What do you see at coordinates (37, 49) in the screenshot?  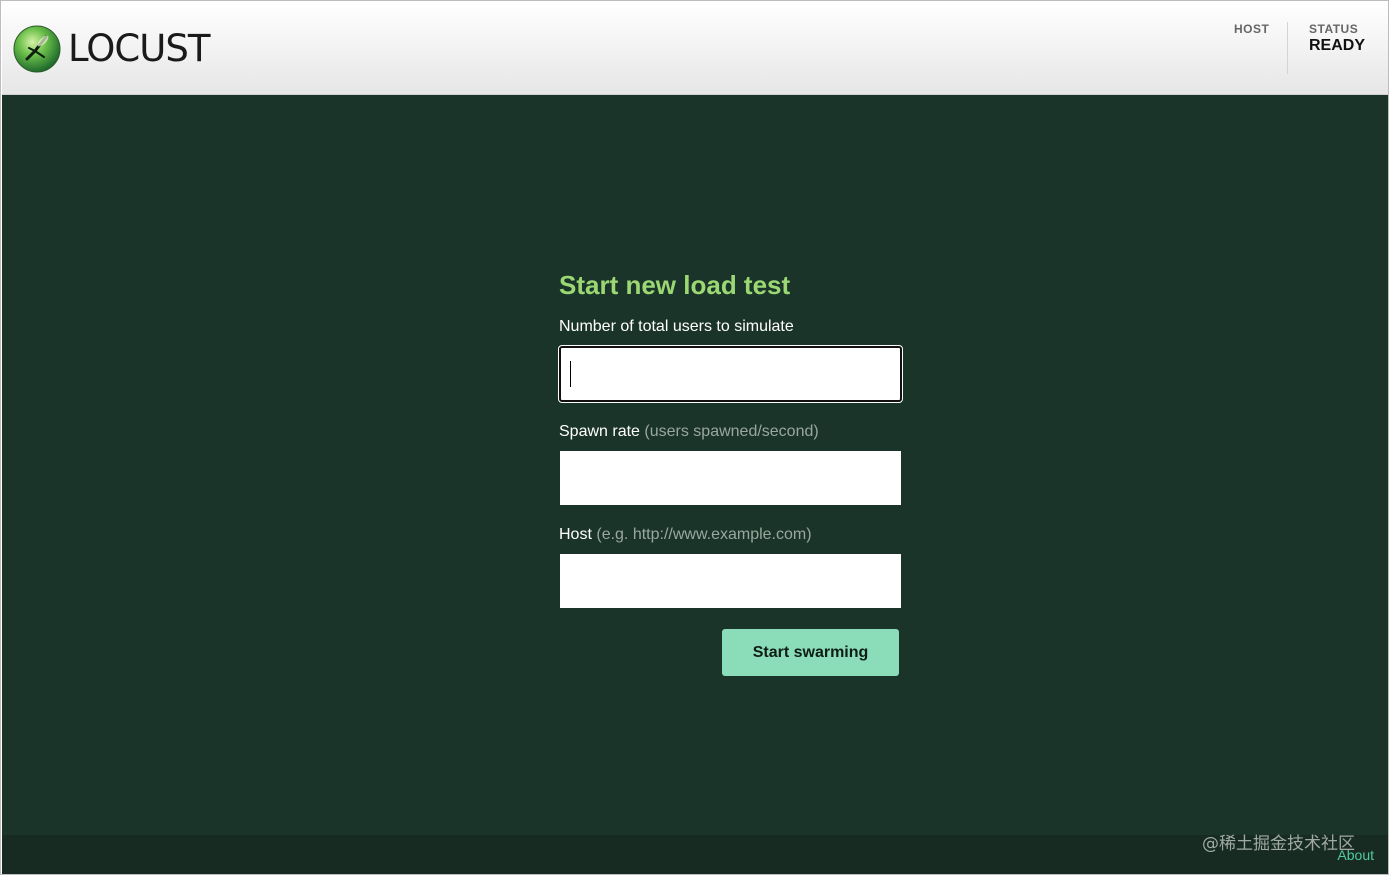 I see `locust-logo-icon` at bounding box center [37, 49].